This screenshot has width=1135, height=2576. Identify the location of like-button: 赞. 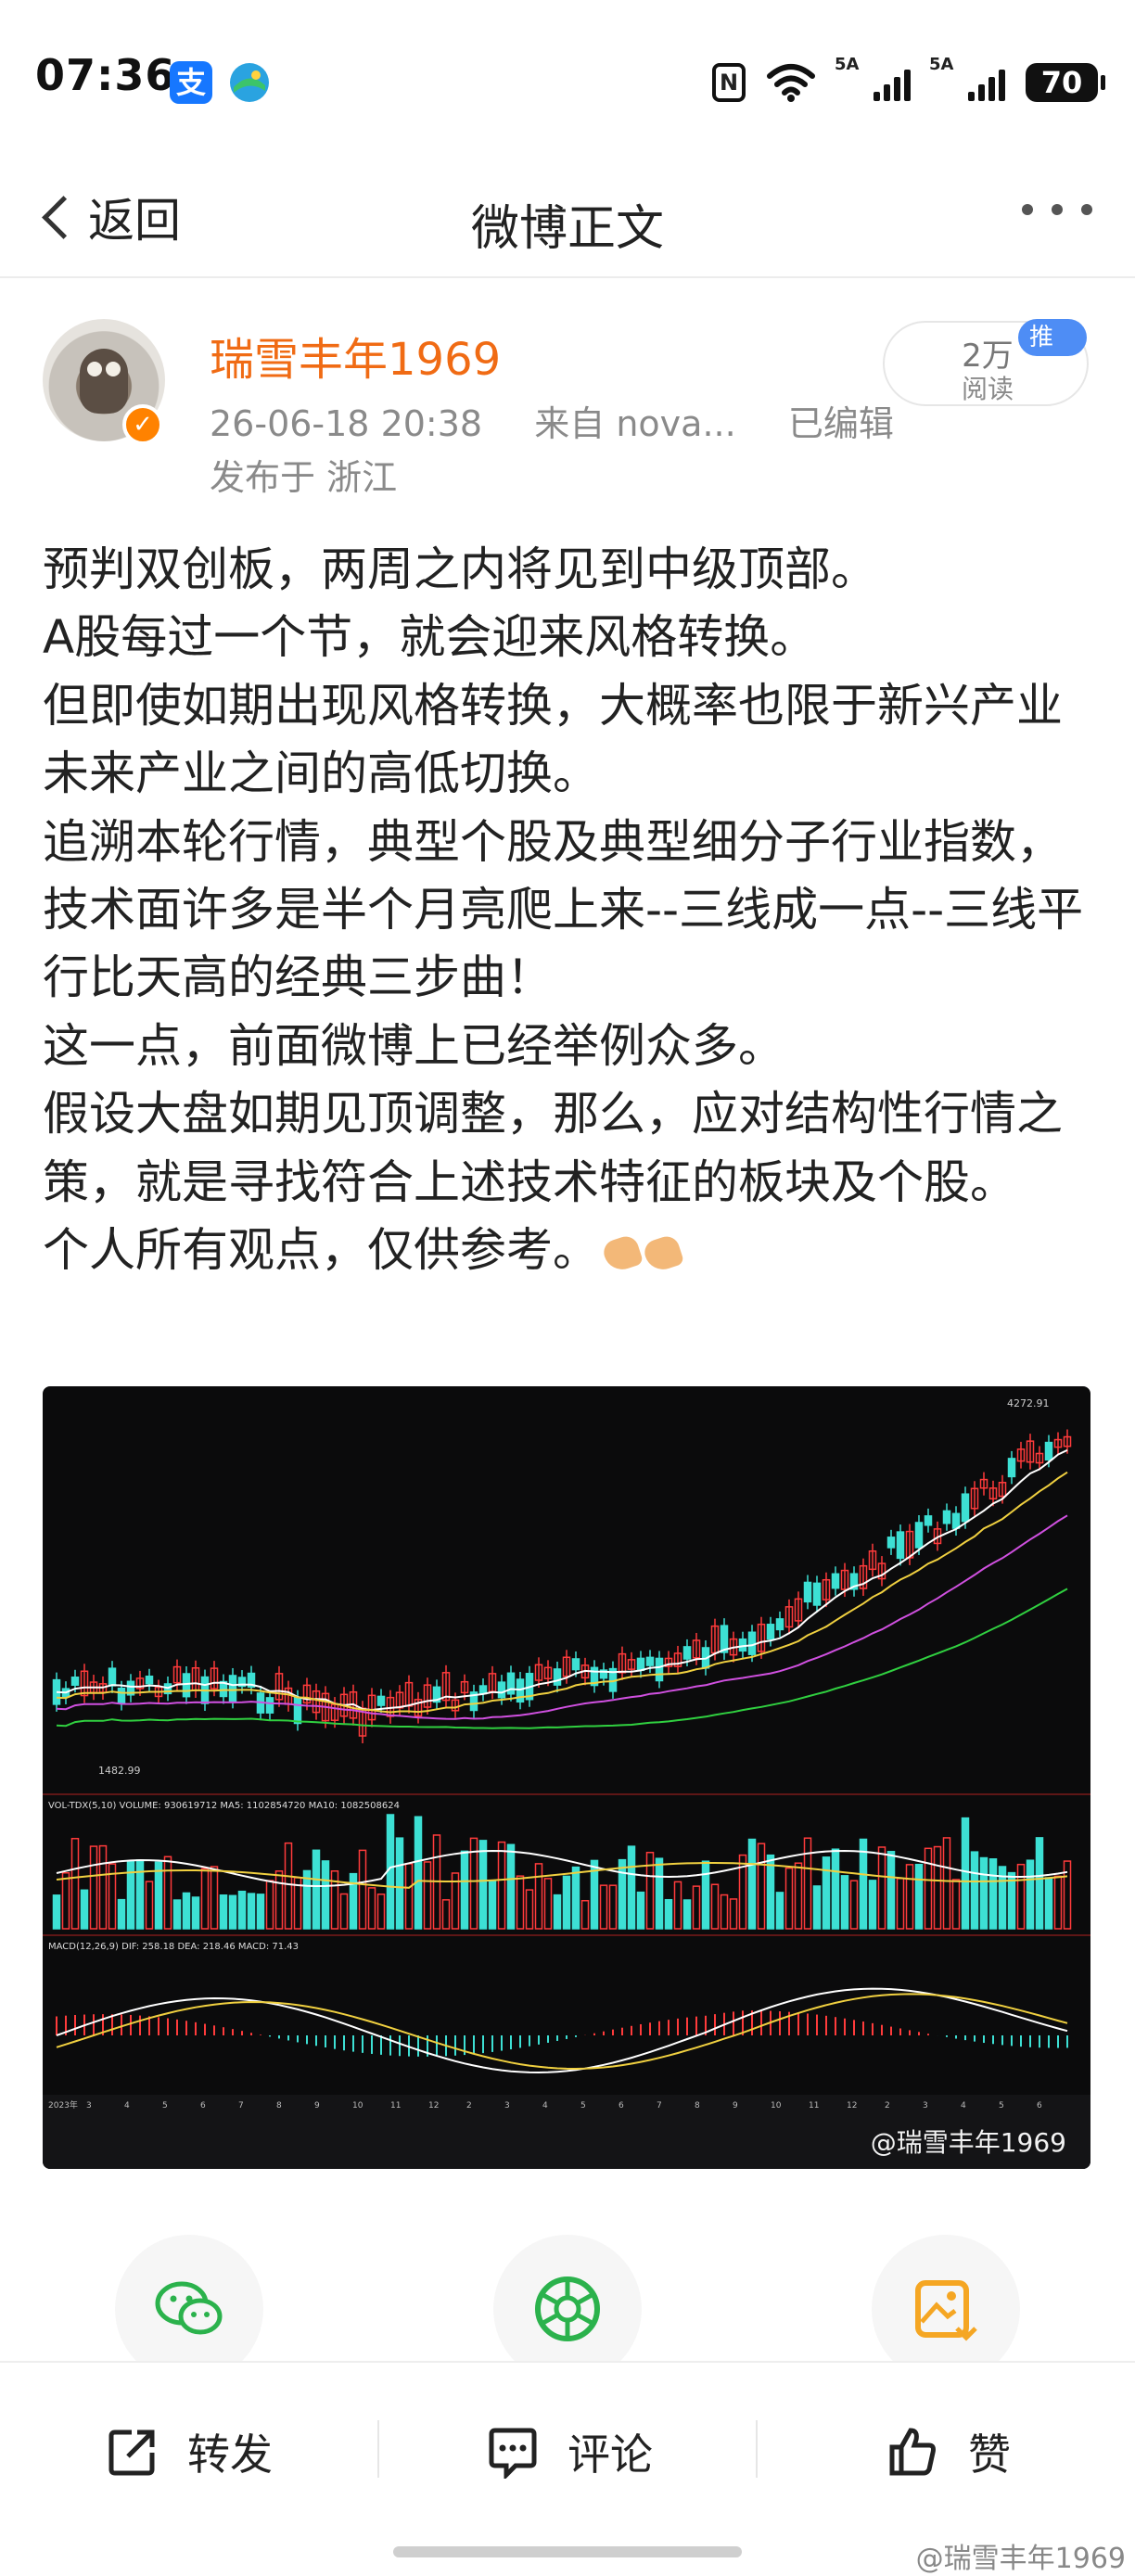
(949, 2452).